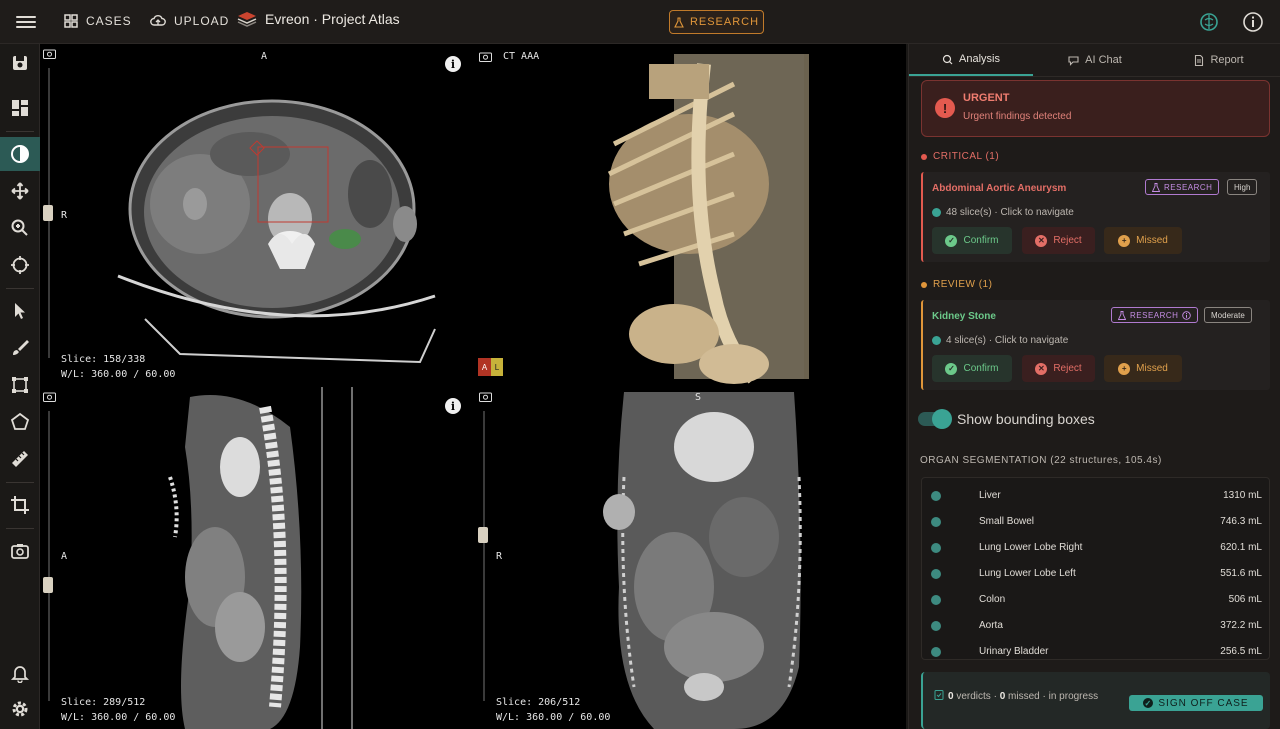 This screenshot has width=1280, height=729. I want to click on list-item: Liver 1310 mL, so click(1095, 496).